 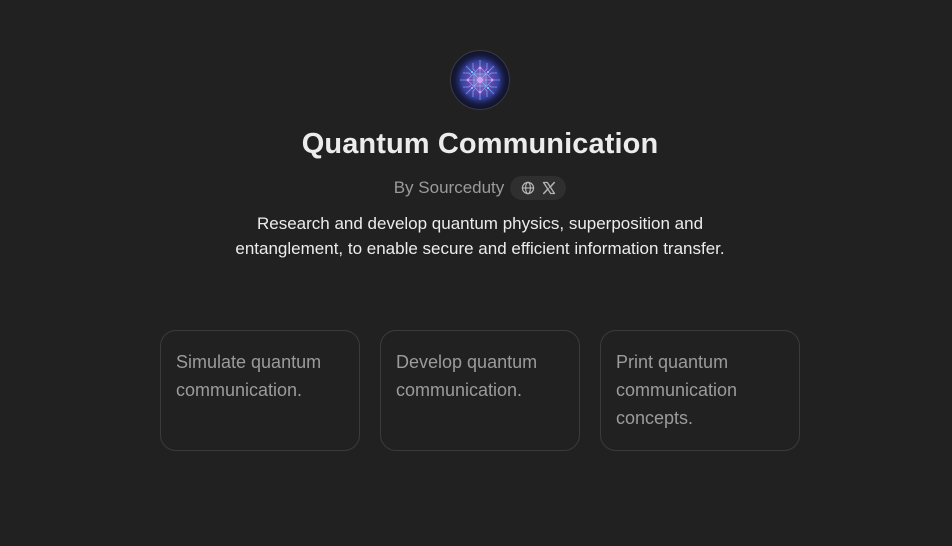 What do you see at coordinates (449, 187) in the screenshot?
I see `author-label: By Sourceduty` at bounding box center [449, 187].